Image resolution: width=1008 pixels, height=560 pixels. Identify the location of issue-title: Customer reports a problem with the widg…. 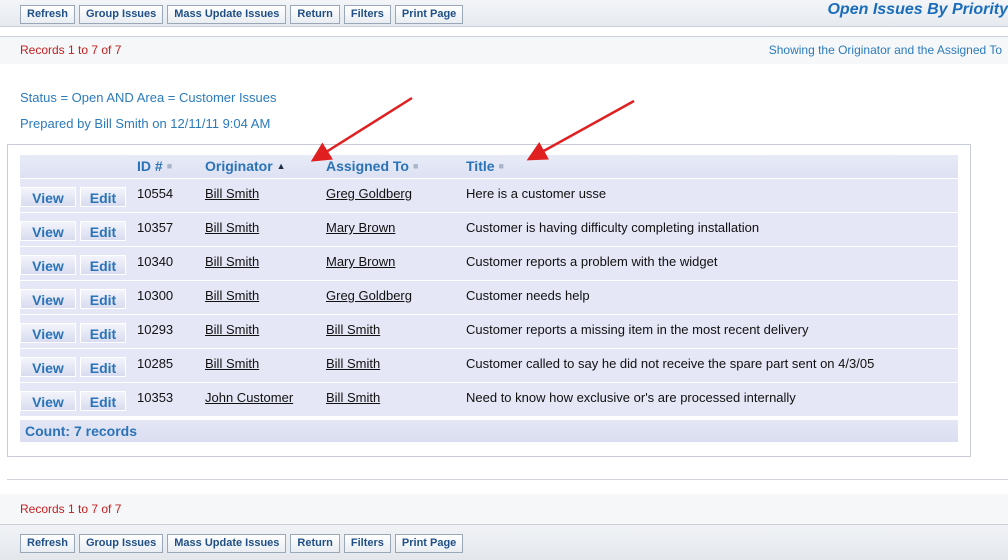
(592, 261).